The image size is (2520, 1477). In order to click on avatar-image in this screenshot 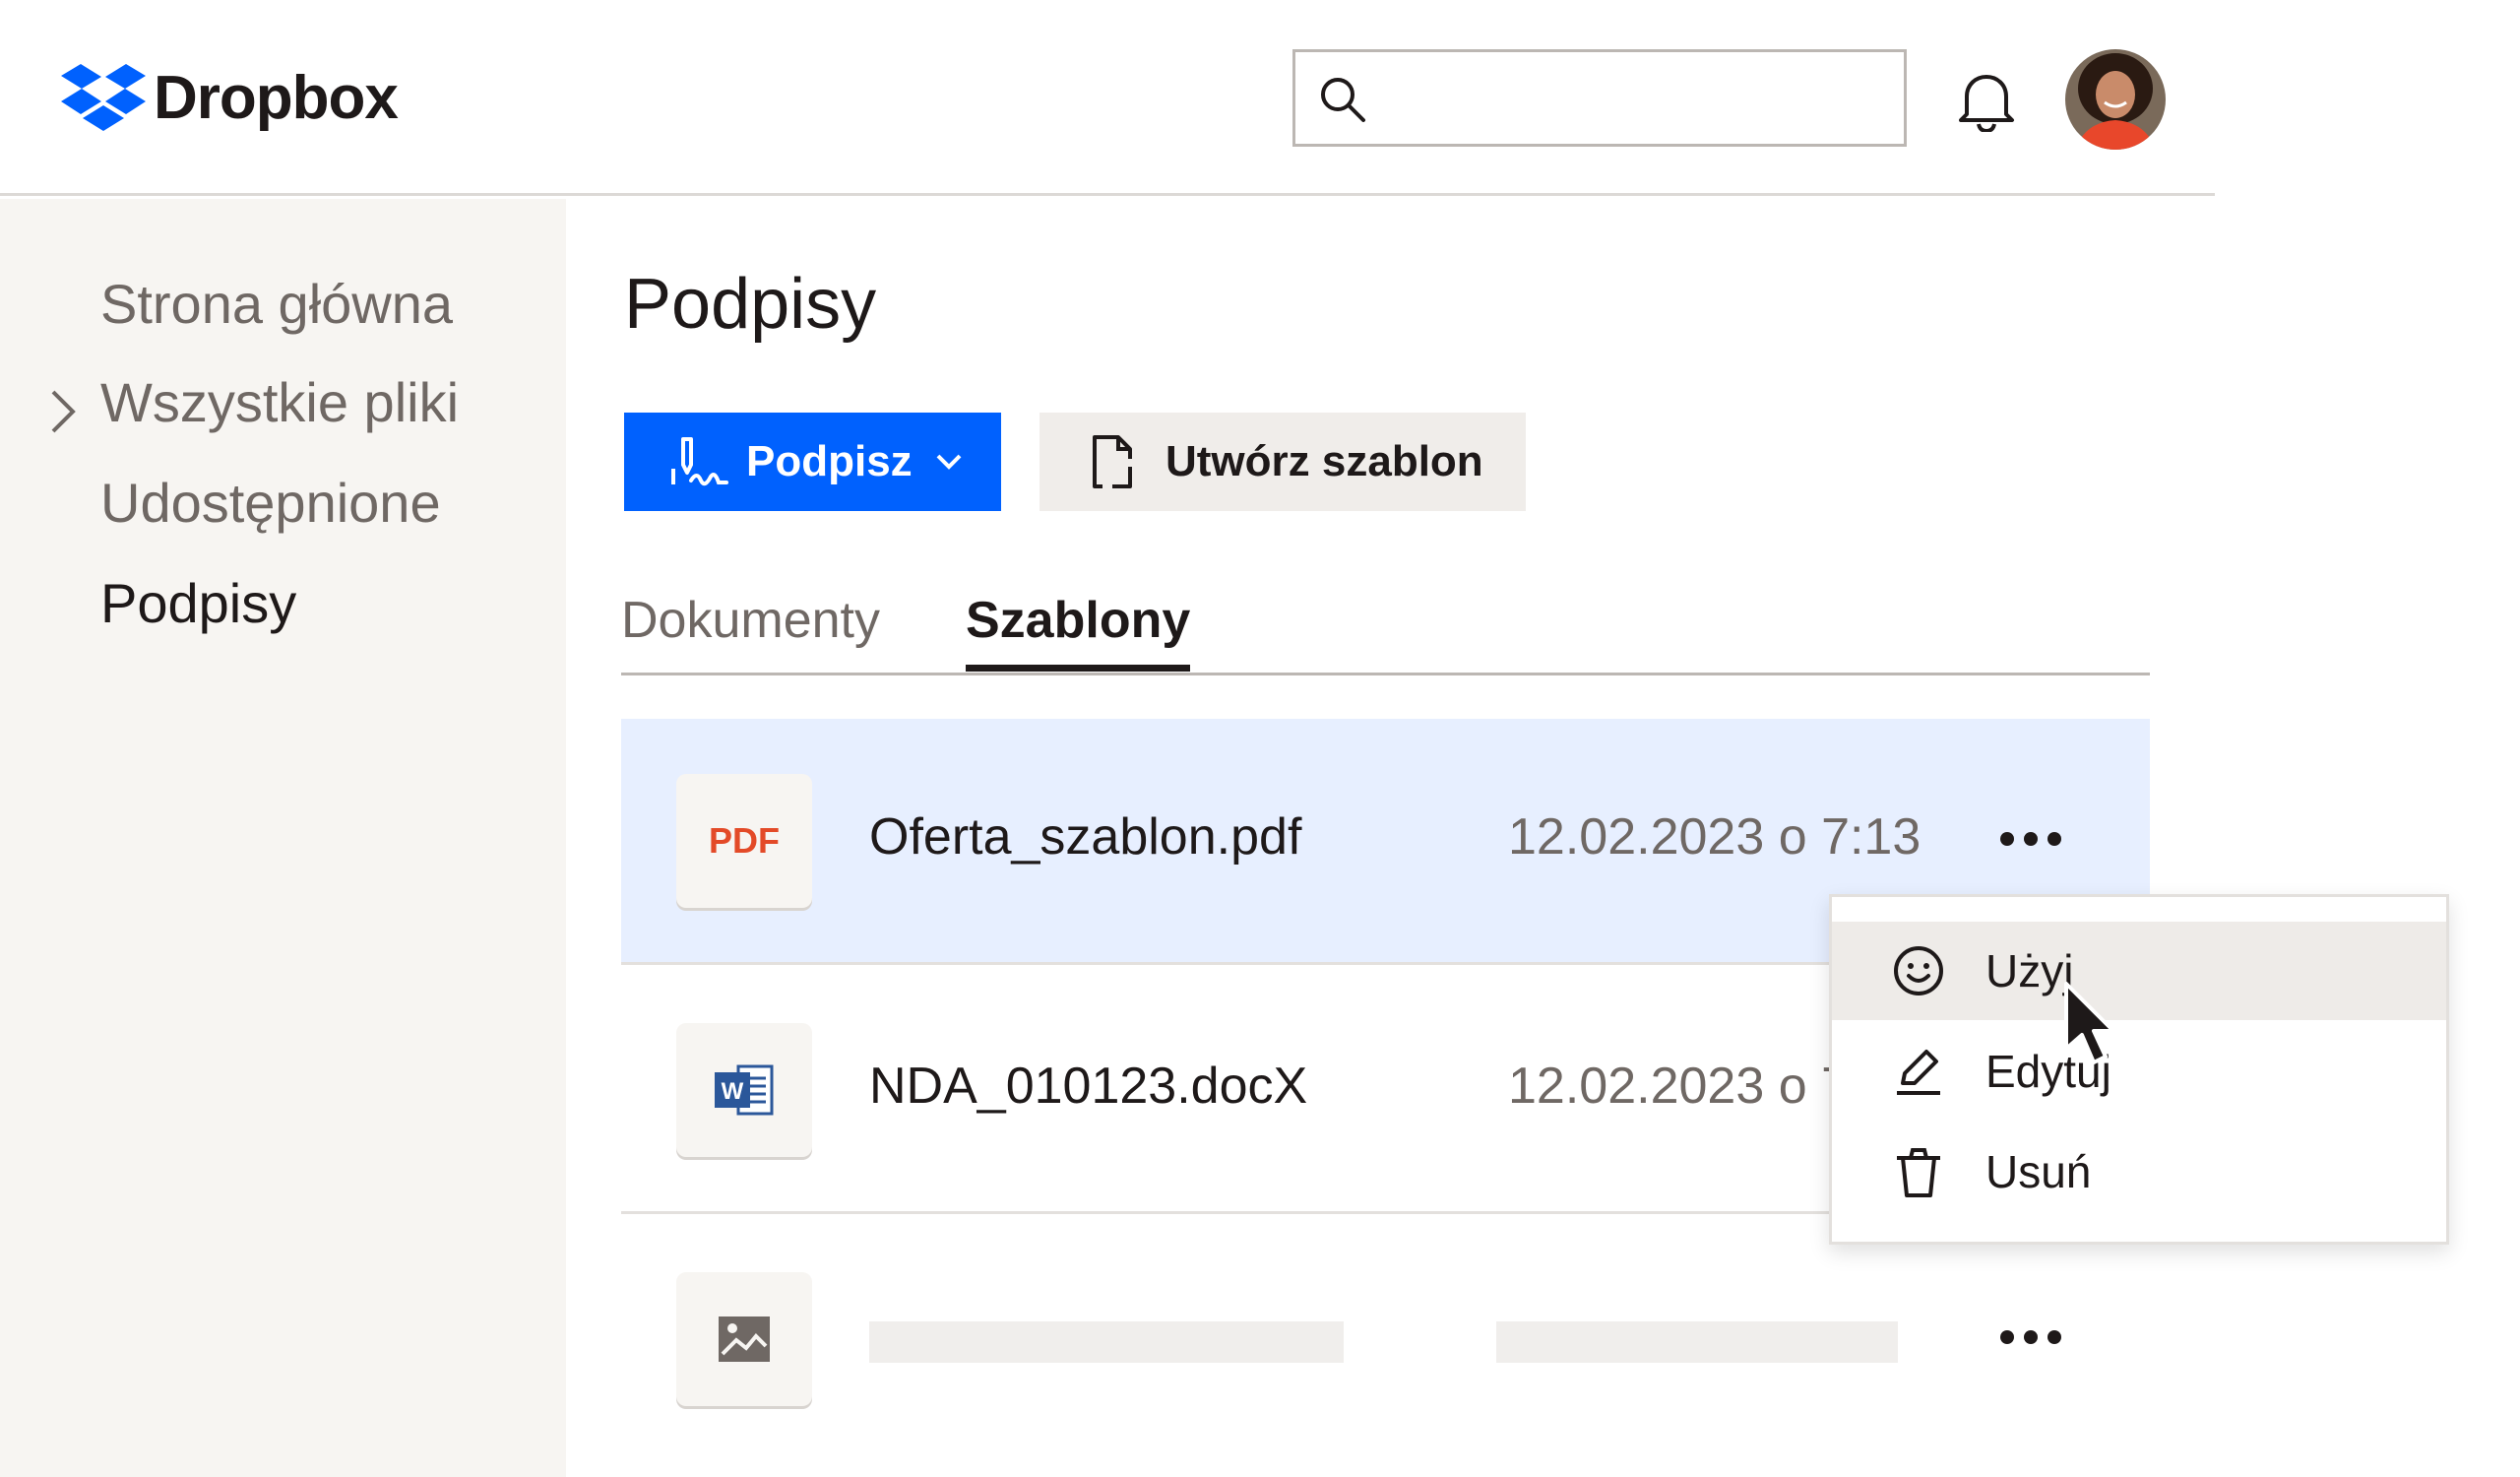, I will do `click(2115, 99)`.